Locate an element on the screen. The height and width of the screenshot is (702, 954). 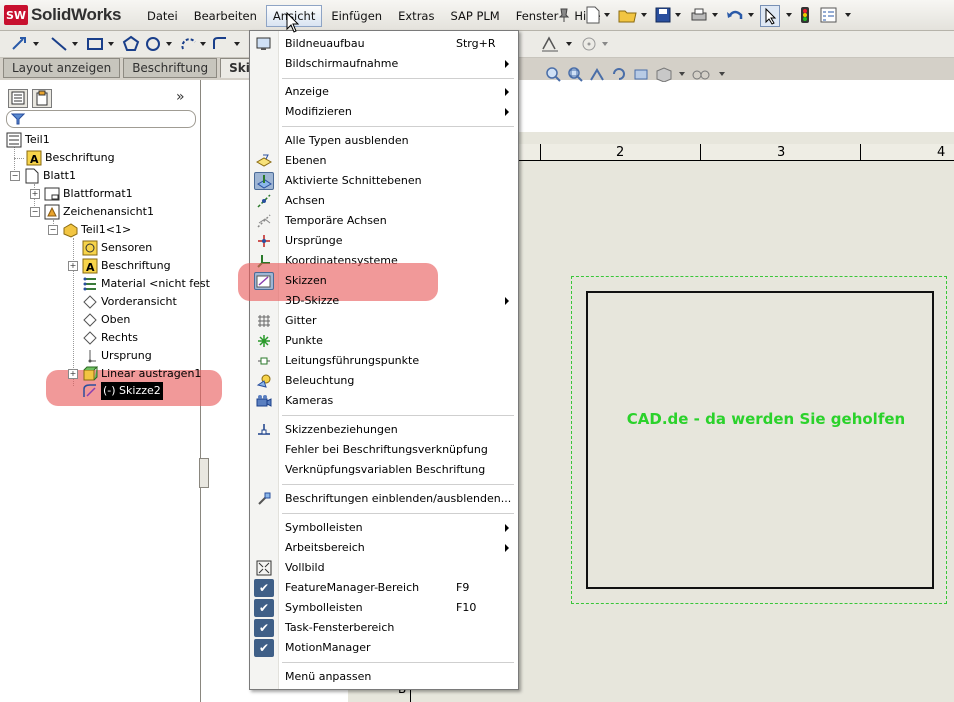
menu-item-skizzenbeziehungen: Skizzenbeziehungen is located at coordinates (384, 430).